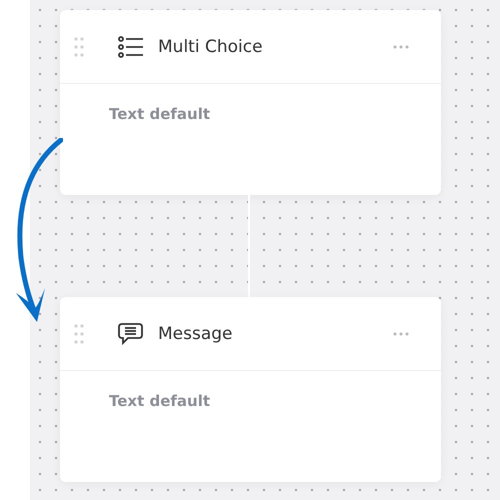  I want to click on node-title: Multi Choice, so click(211, 46).